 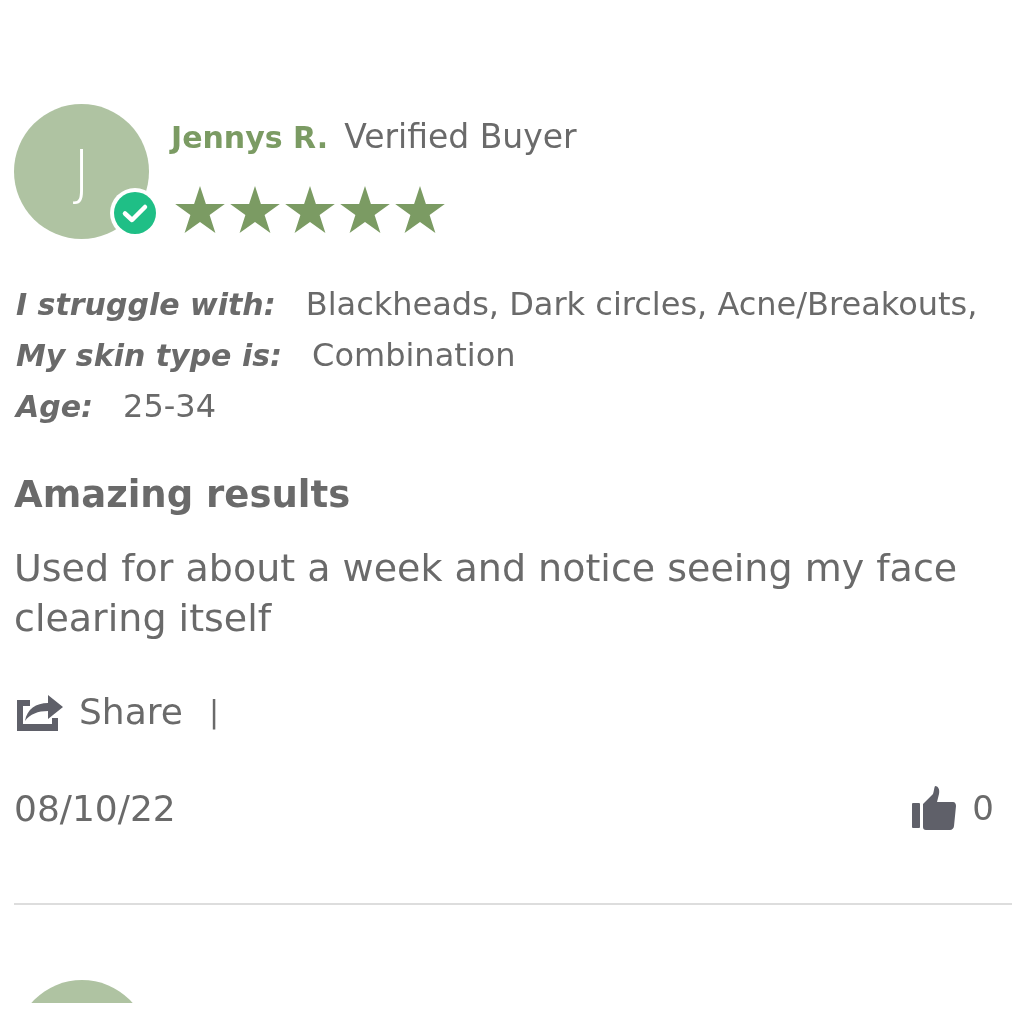 I want to click on review-date: 08/10/22, so click(x=95, y=808).